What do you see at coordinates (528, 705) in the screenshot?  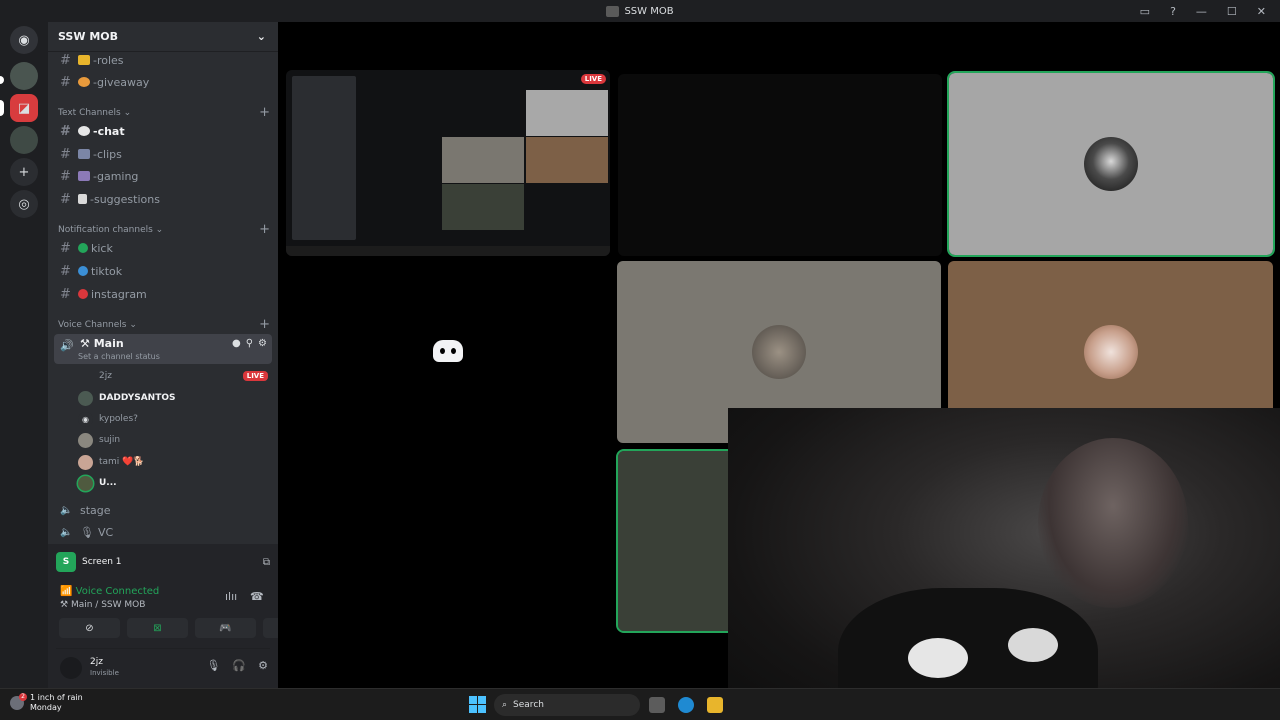 I see `search-label: Search` at bounding box center [528, 705].